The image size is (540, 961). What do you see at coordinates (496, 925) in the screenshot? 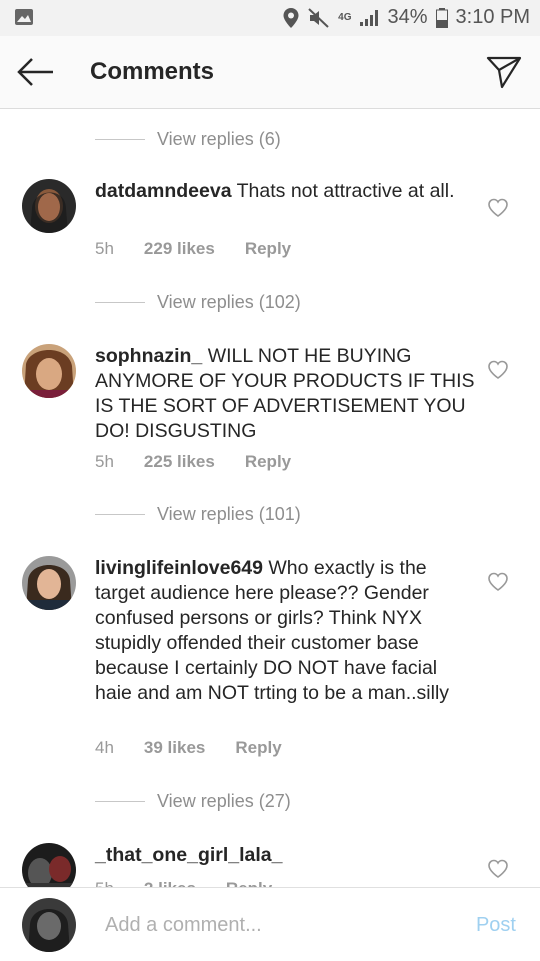
I see `post-button: Post` at bounding box center [496, 925].